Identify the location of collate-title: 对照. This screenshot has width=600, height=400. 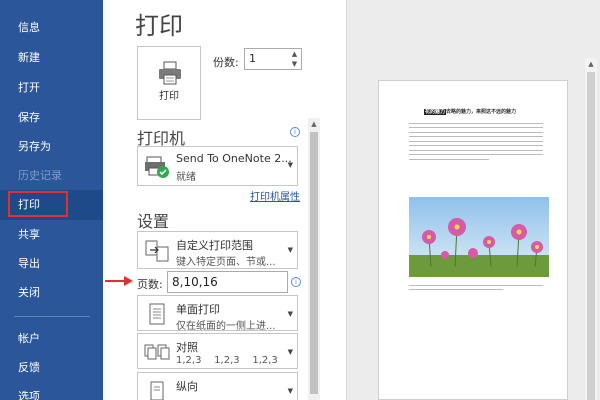
(187, 347).